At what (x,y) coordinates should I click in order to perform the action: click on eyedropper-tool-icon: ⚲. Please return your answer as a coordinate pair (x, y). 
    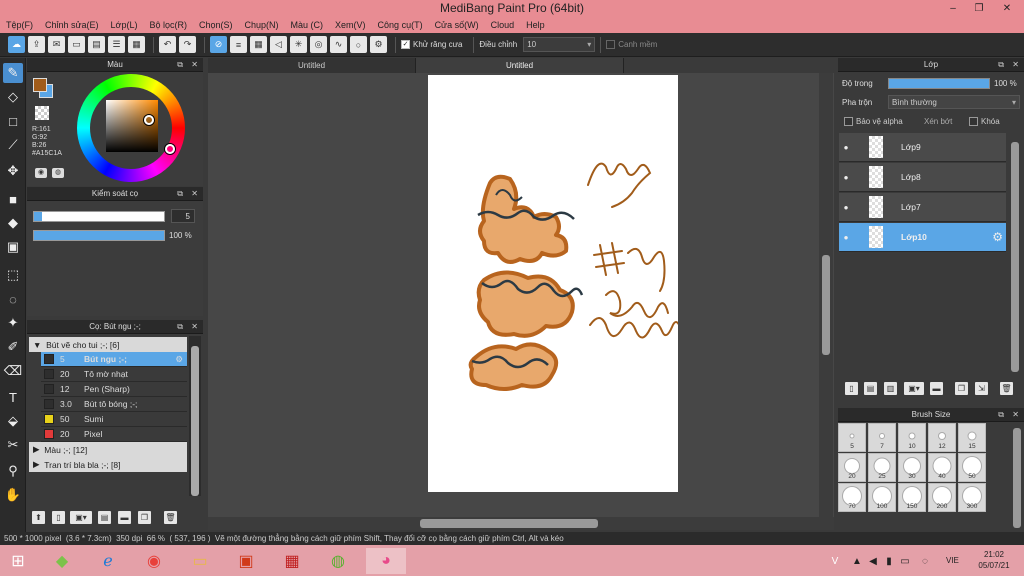
    Looking at the image, I should click on (13, 471).